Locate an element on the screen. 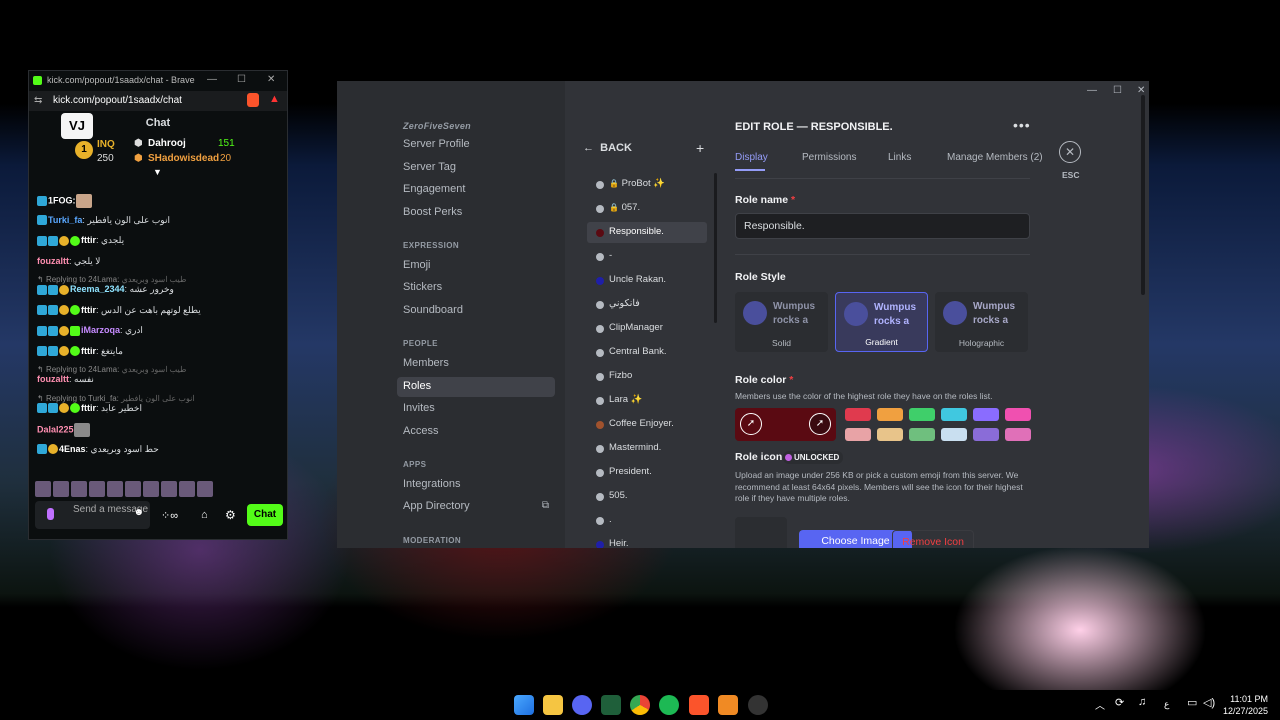 The height and width of the screenshot is (720, 1280). site-info-icon: ⇆ is located at coordinates (38, 100).